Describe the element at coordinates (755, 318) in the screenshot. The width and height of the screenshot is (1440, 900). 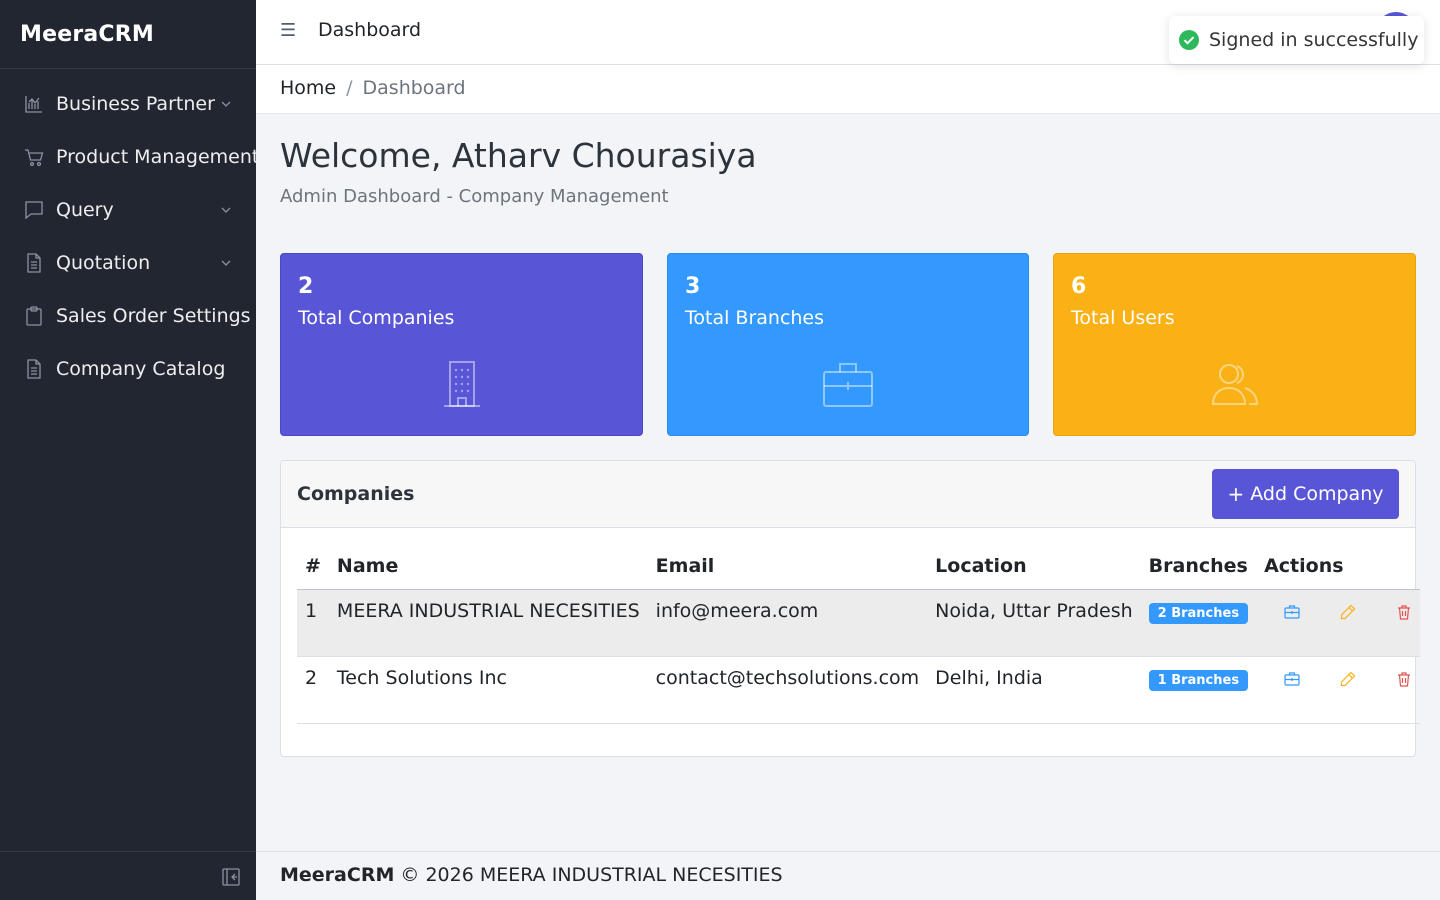
I see `stat-label: Total Branches` at that location.